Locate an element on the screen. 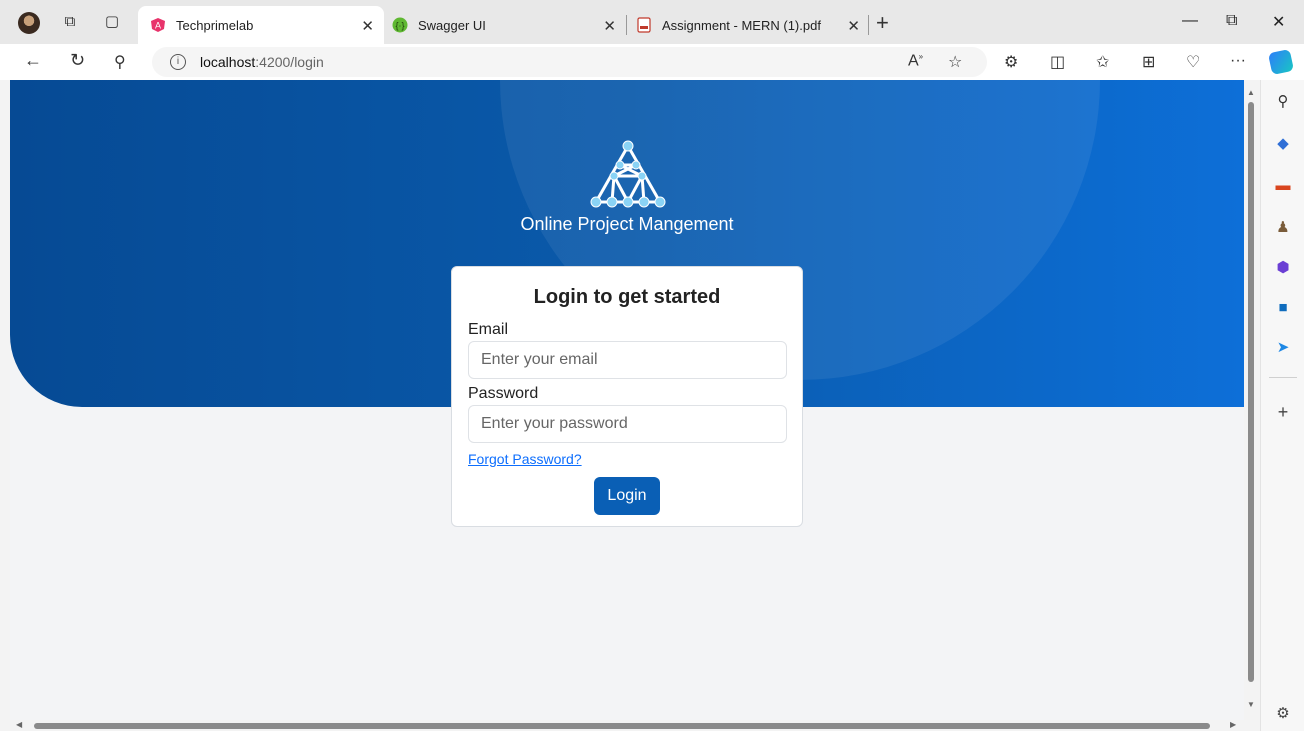 This screenshot has width=1304, height=731. address-host: localhost is located at coordinates (228, 62).